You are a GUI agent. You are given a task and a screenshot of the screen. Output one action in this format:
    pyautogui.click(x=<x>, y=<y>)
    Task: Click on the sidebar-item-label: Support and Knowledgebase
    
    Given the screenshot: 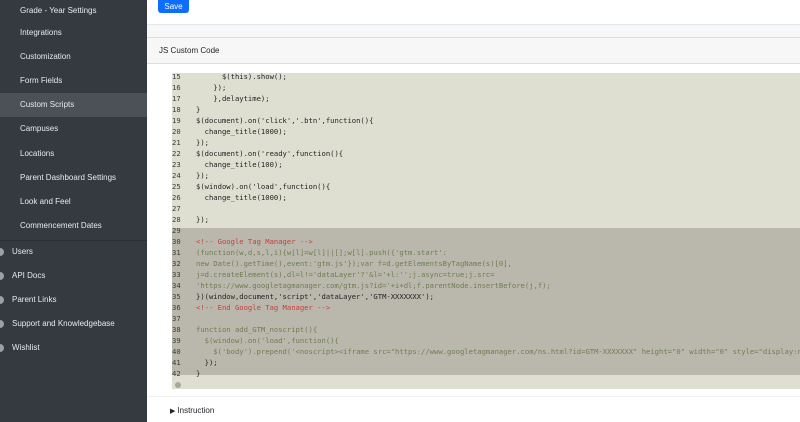 What is the action you would take?
    pyautogui.click(x=63, y=323)
    